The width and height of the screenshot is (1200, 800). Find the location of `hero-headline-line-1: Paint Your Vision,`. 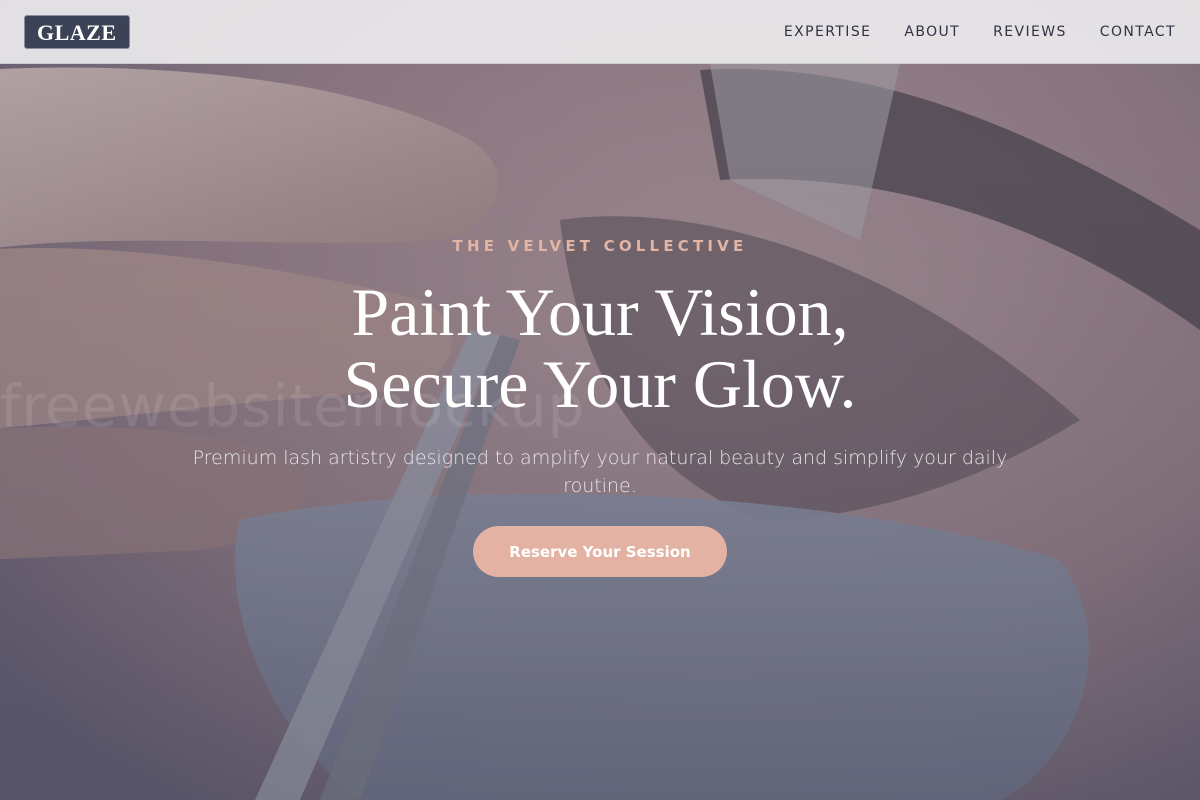

hero-headline-line-1: Paint Your Vision, is located at coordinates (600, 312).